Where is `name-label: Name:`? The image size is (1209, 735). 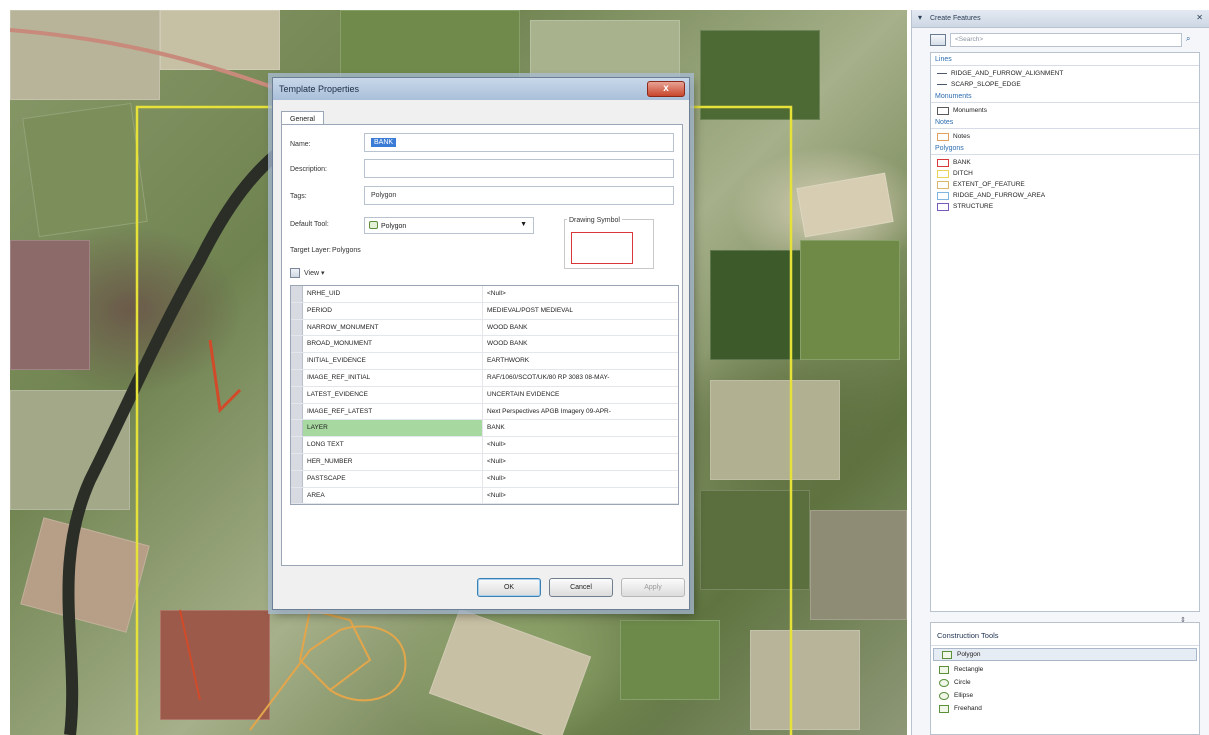 name-label: Name: is located at coordinates (300, 144).